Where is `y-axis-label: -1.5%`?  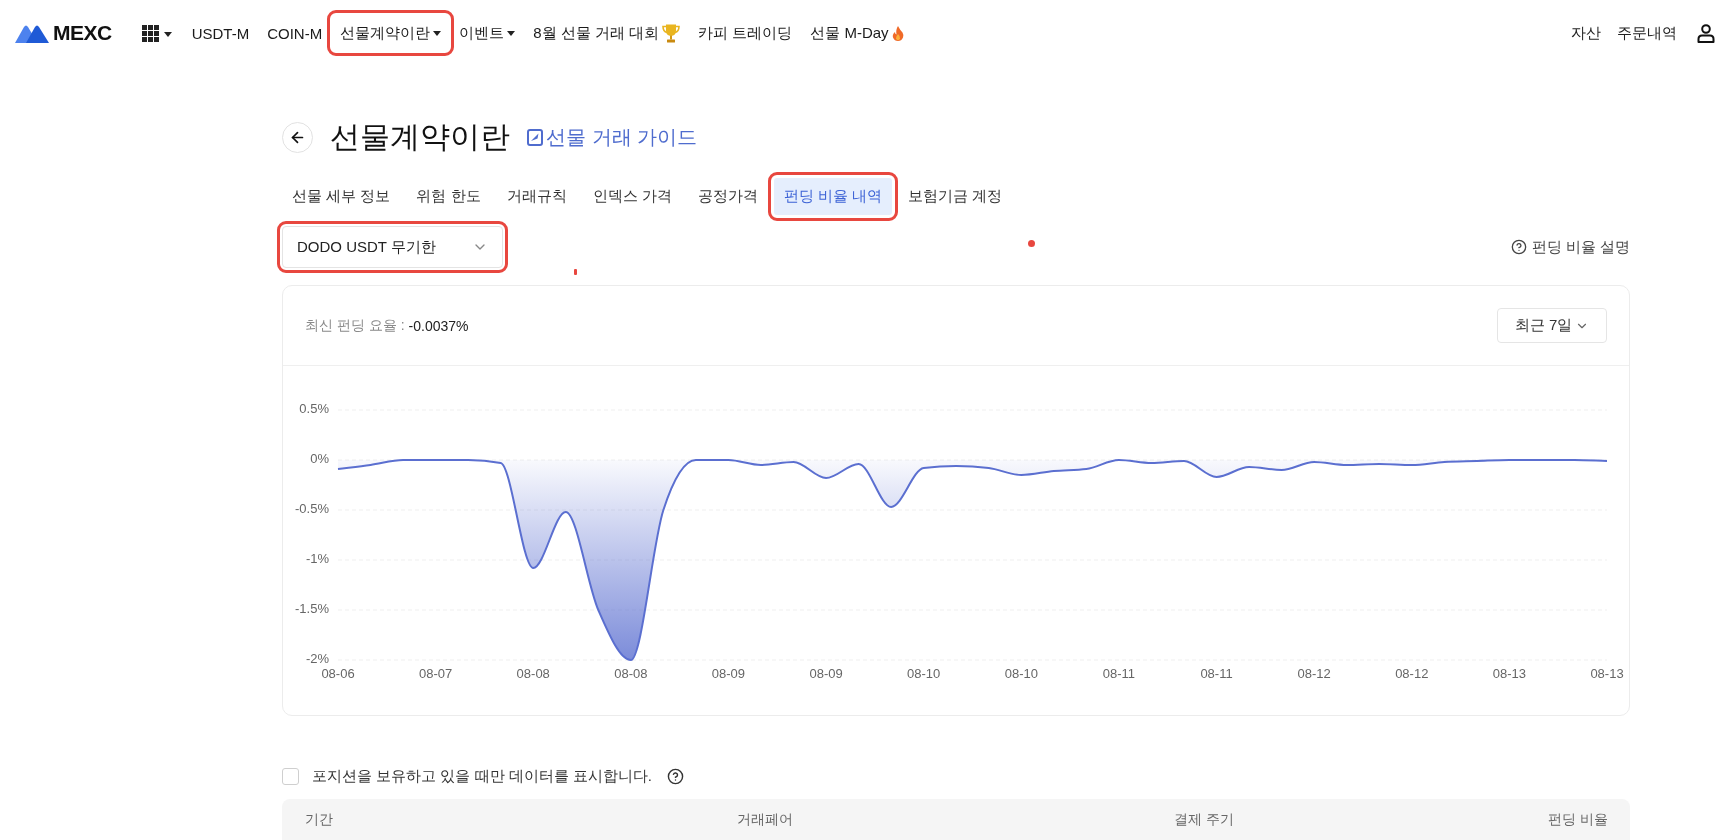 y-axis-label: -1.5% is located at coordinates (312, 609).